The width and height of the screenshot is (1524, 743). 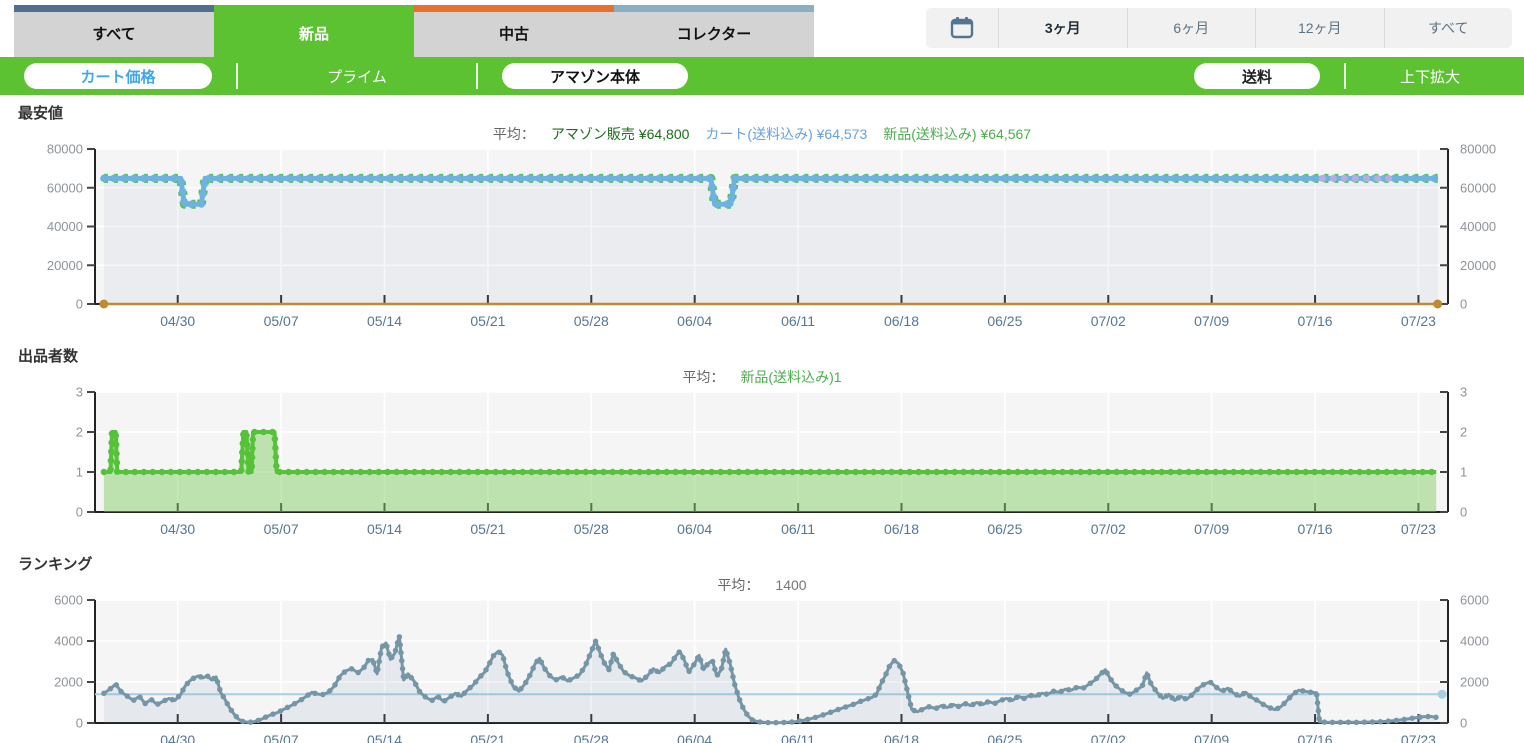 I want to click on expand-vertical-toggle: 上下拡大, so click(x=1430, y=76).